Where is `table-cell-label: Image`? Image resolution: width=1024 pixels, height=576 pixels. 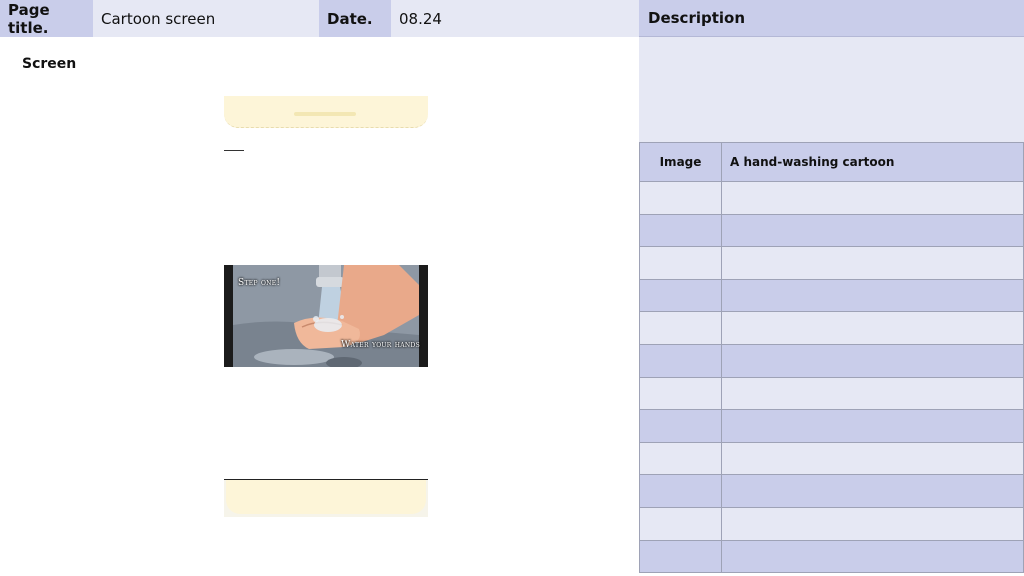
table-cell-label: Image is located at coordinates (680, 162).